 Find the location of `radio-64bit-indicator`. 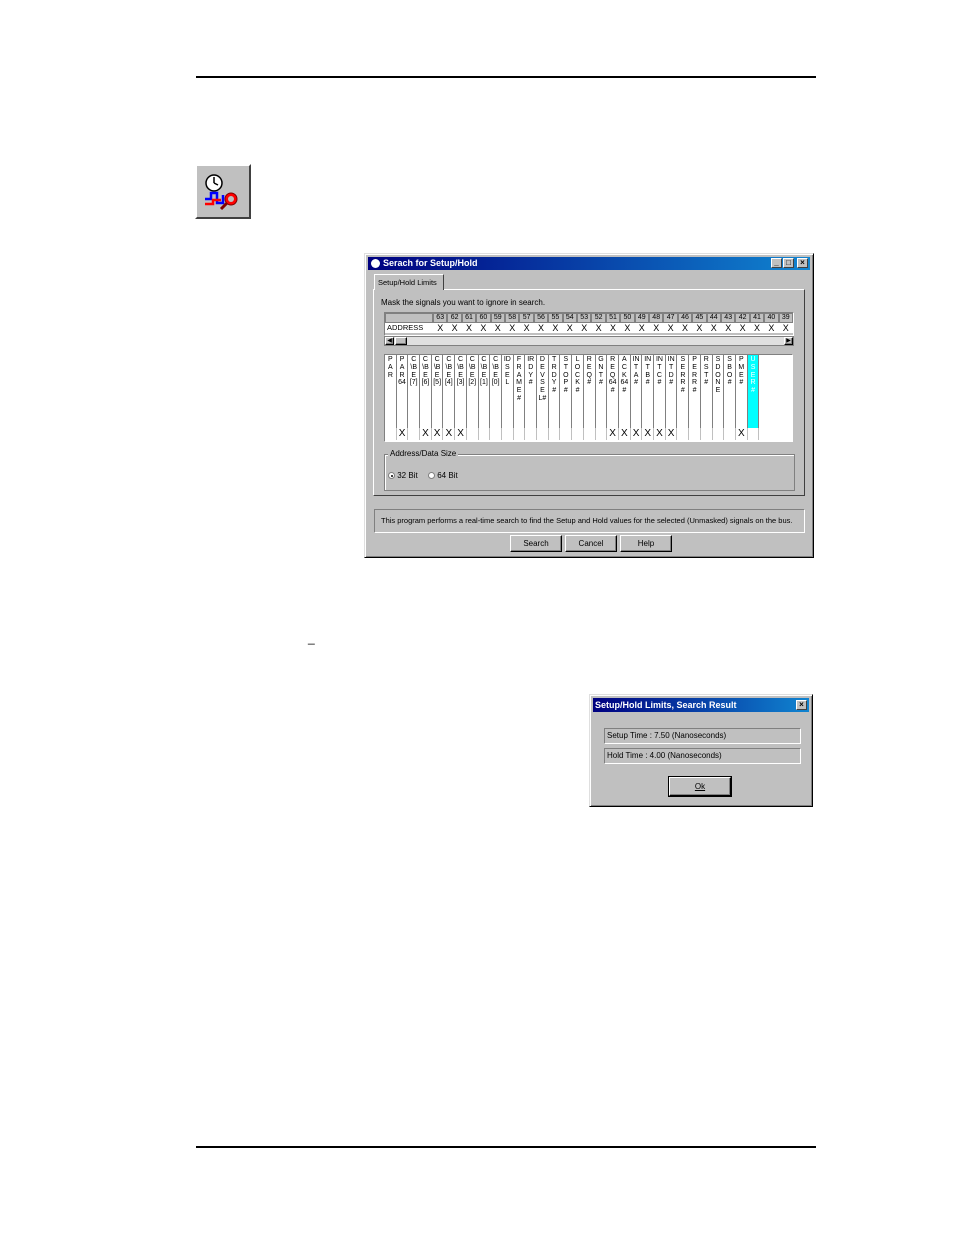

radio-64bit-indicator is located at coordinates (431, 476).